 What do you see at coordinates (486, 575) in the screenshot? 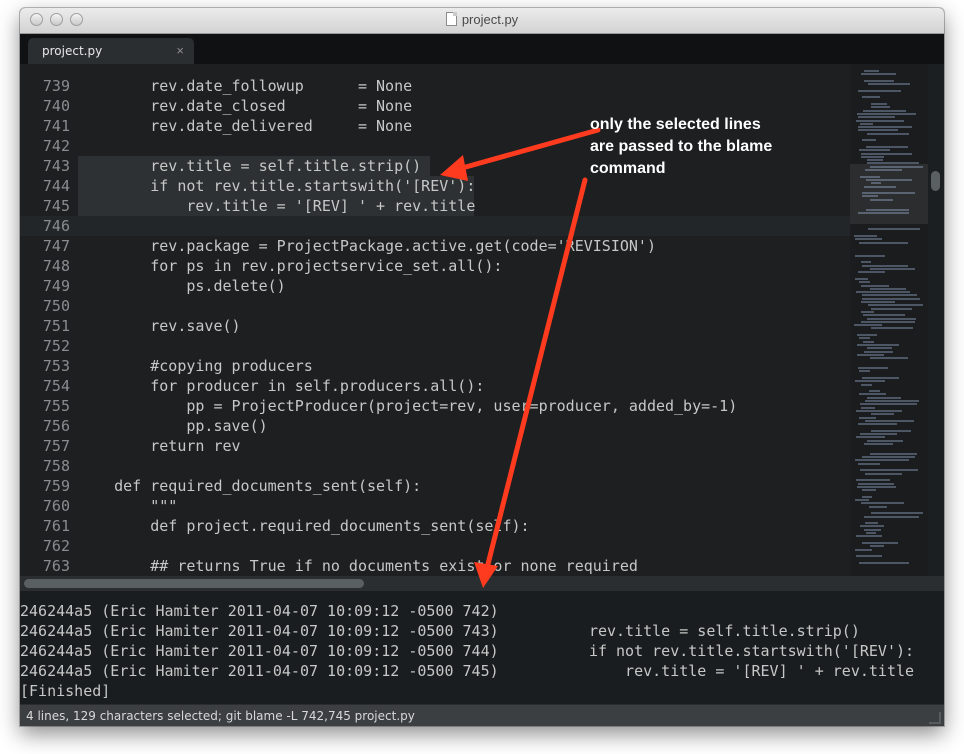
I see `arrow-to-output-head` at bounding box center [486, 575].